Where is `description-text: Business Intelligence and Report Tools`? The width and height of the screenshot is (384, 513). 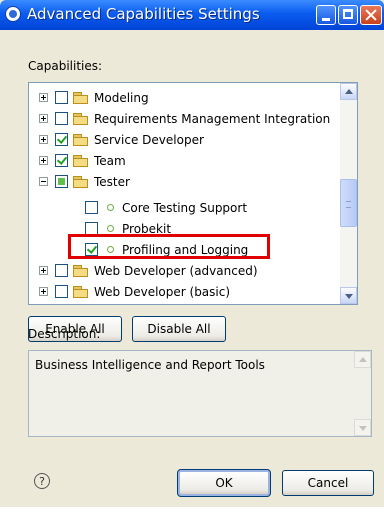 description-text: Business Intelligence and Report Tools is located at coordinates (150, 365).